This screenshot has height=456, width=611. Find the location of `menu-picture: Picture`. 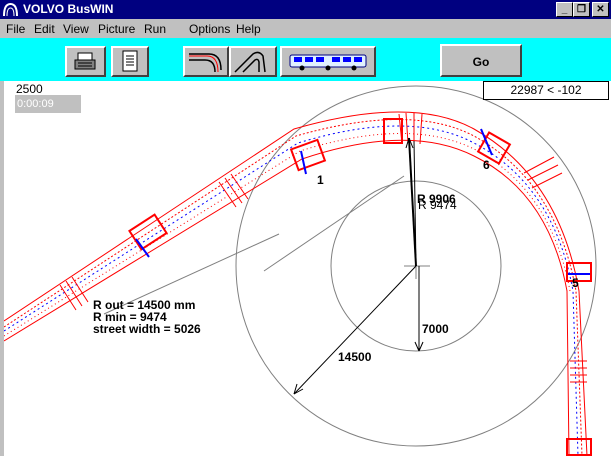

menu-picture: Picture is located at coordinates (116, 29).